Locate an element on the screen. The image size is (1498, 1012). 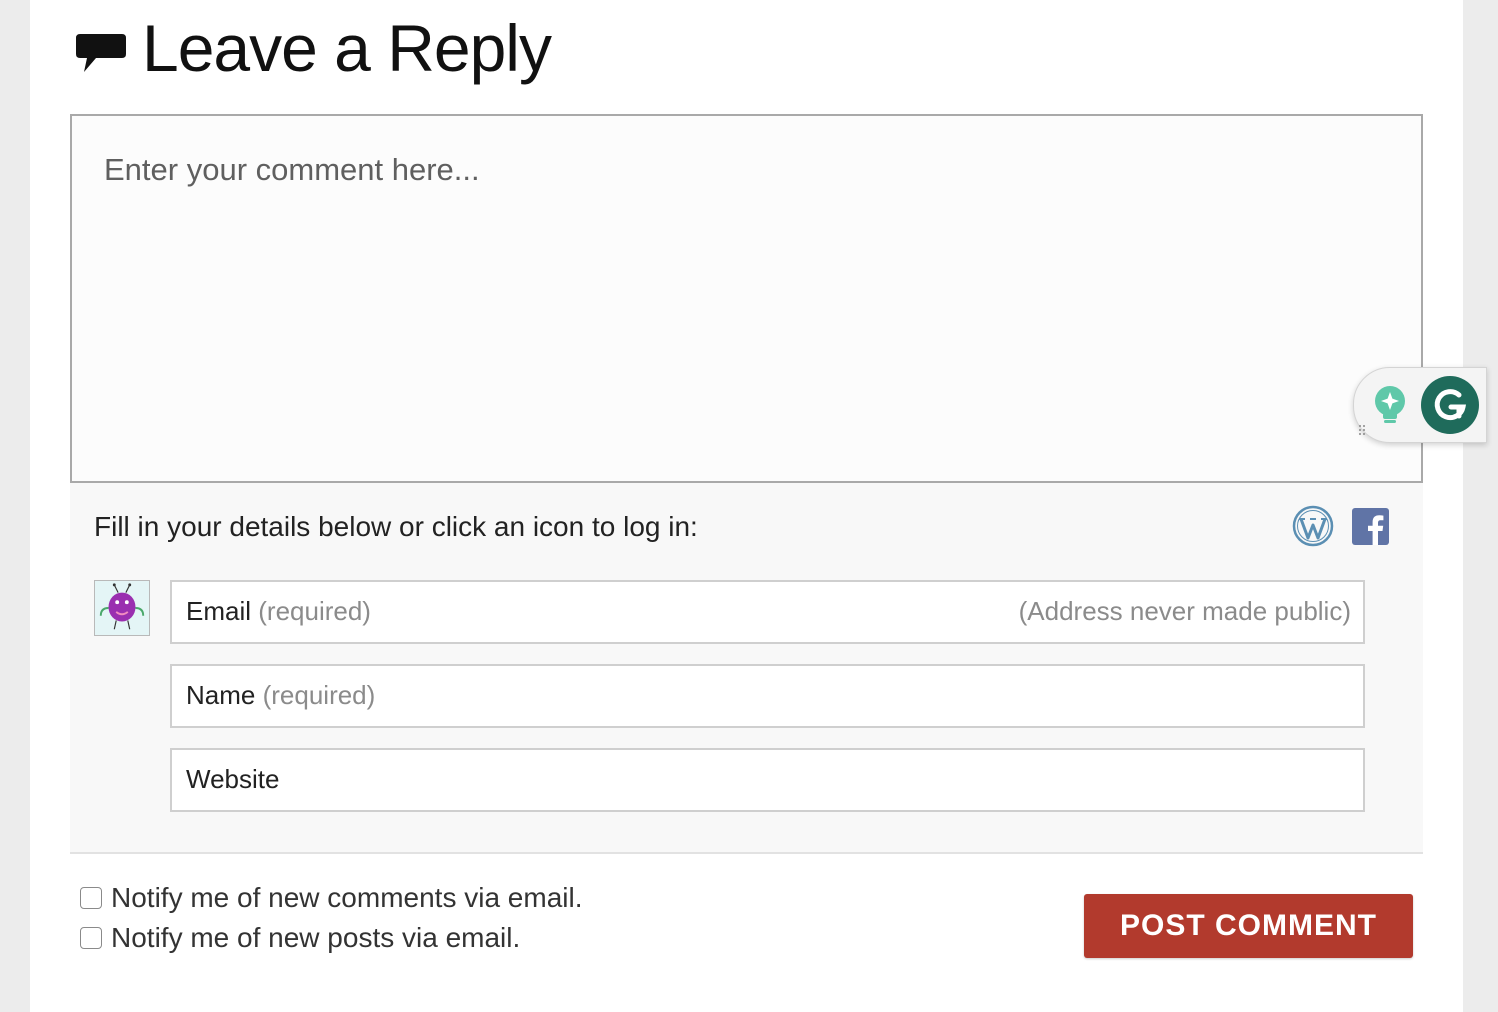
lightbulb-sparkle-icon is located at coordinates (1390, 406).